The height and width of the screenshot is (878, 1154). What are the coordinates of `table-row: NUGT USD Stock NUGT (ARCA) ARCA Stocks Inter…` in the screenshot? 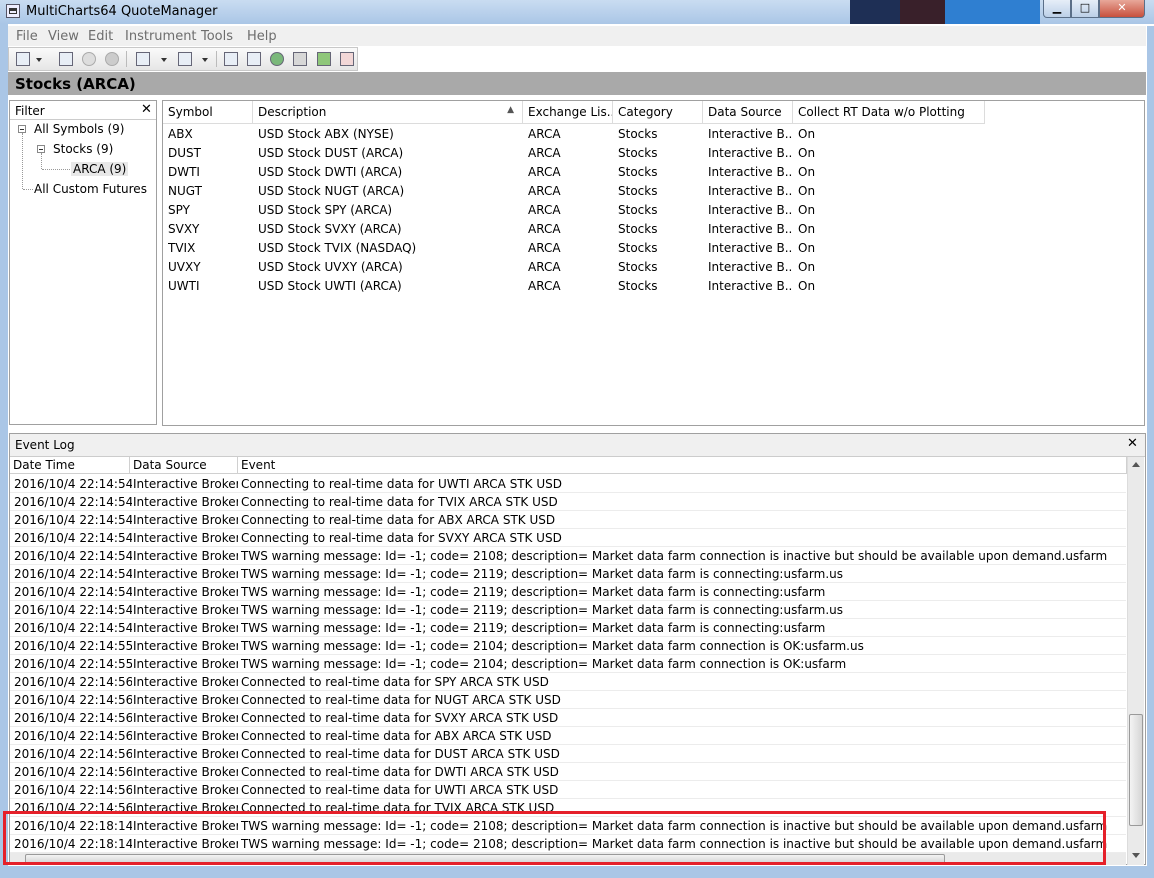 It's located at (643, 191).